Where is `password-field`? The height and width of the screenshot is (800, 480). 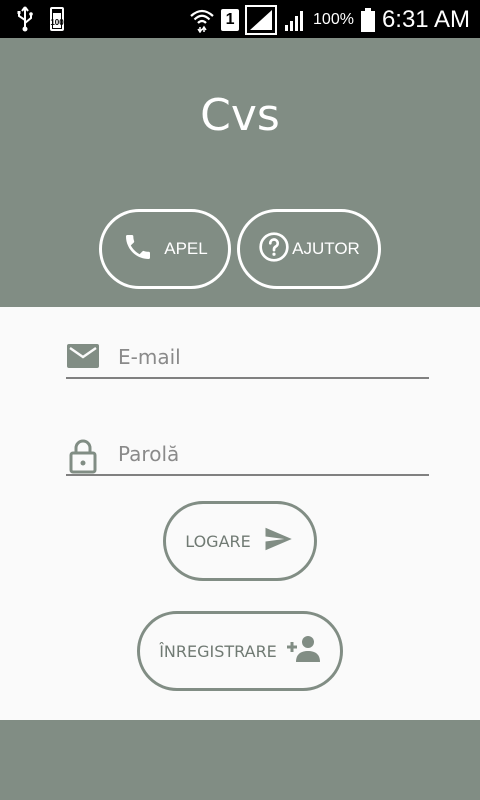
password-field is located at coordinates (247, 455).